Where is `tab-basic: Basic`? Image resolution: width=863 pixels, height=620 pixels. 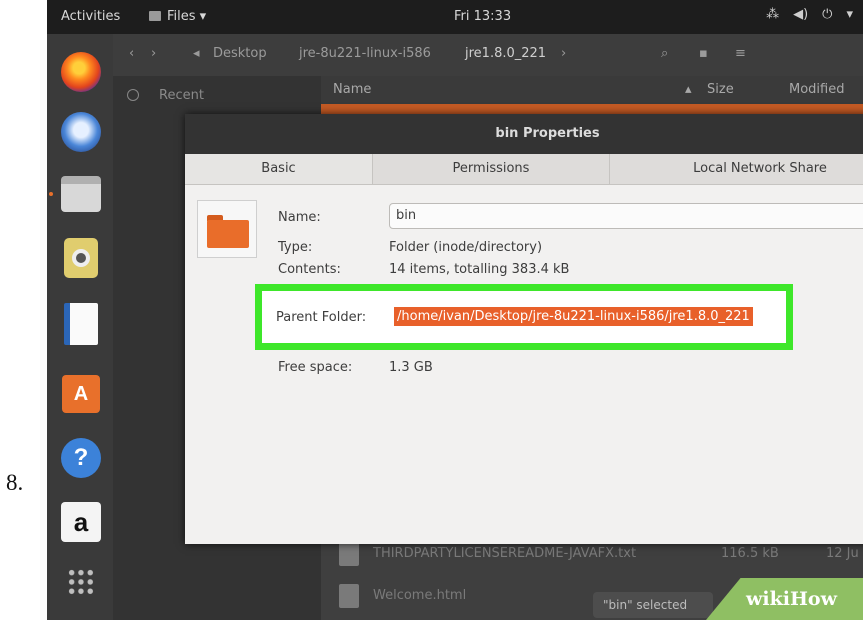 tab-basic: Basic is located at coordinates (279, 169).